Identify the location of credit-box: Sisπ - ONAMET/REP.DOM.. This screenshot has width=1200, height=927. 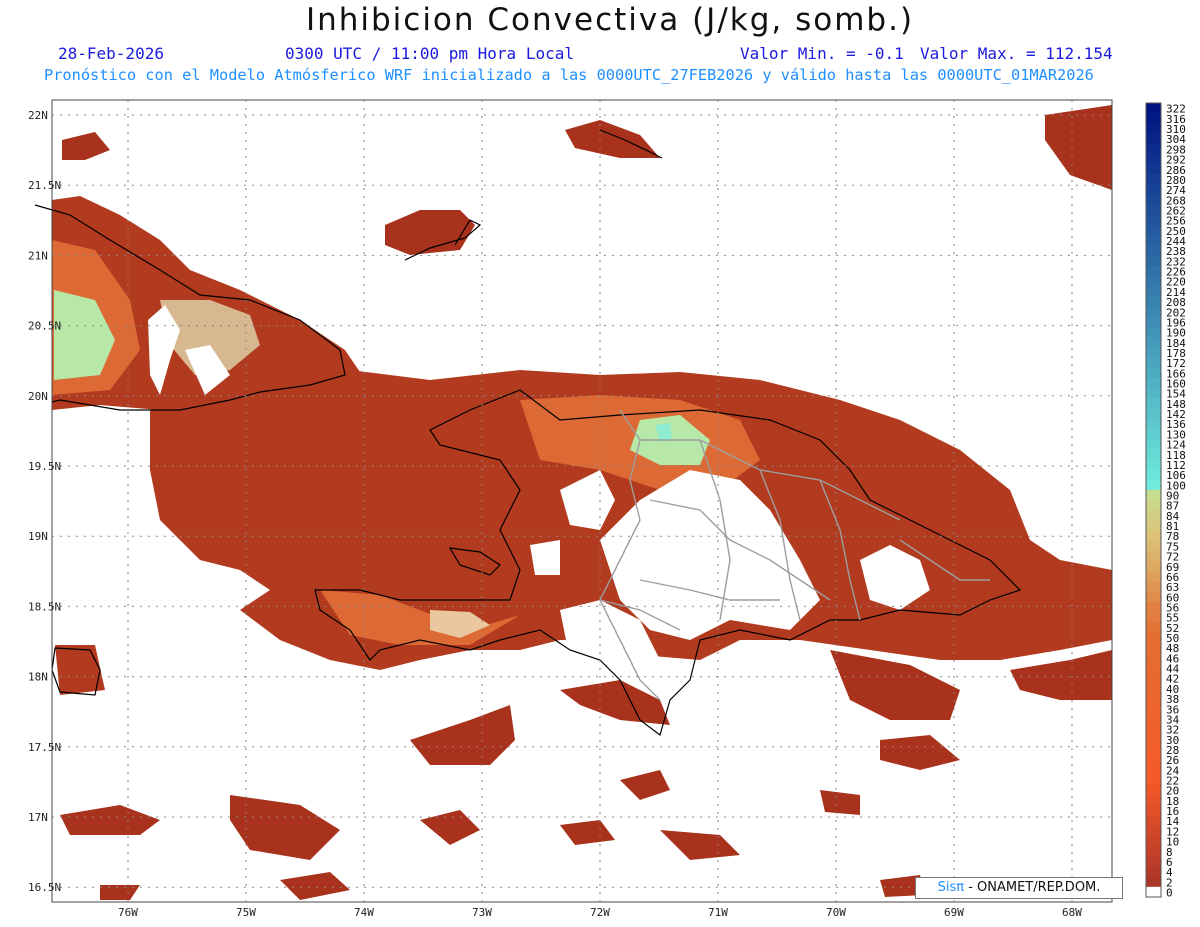
(1019, 888).